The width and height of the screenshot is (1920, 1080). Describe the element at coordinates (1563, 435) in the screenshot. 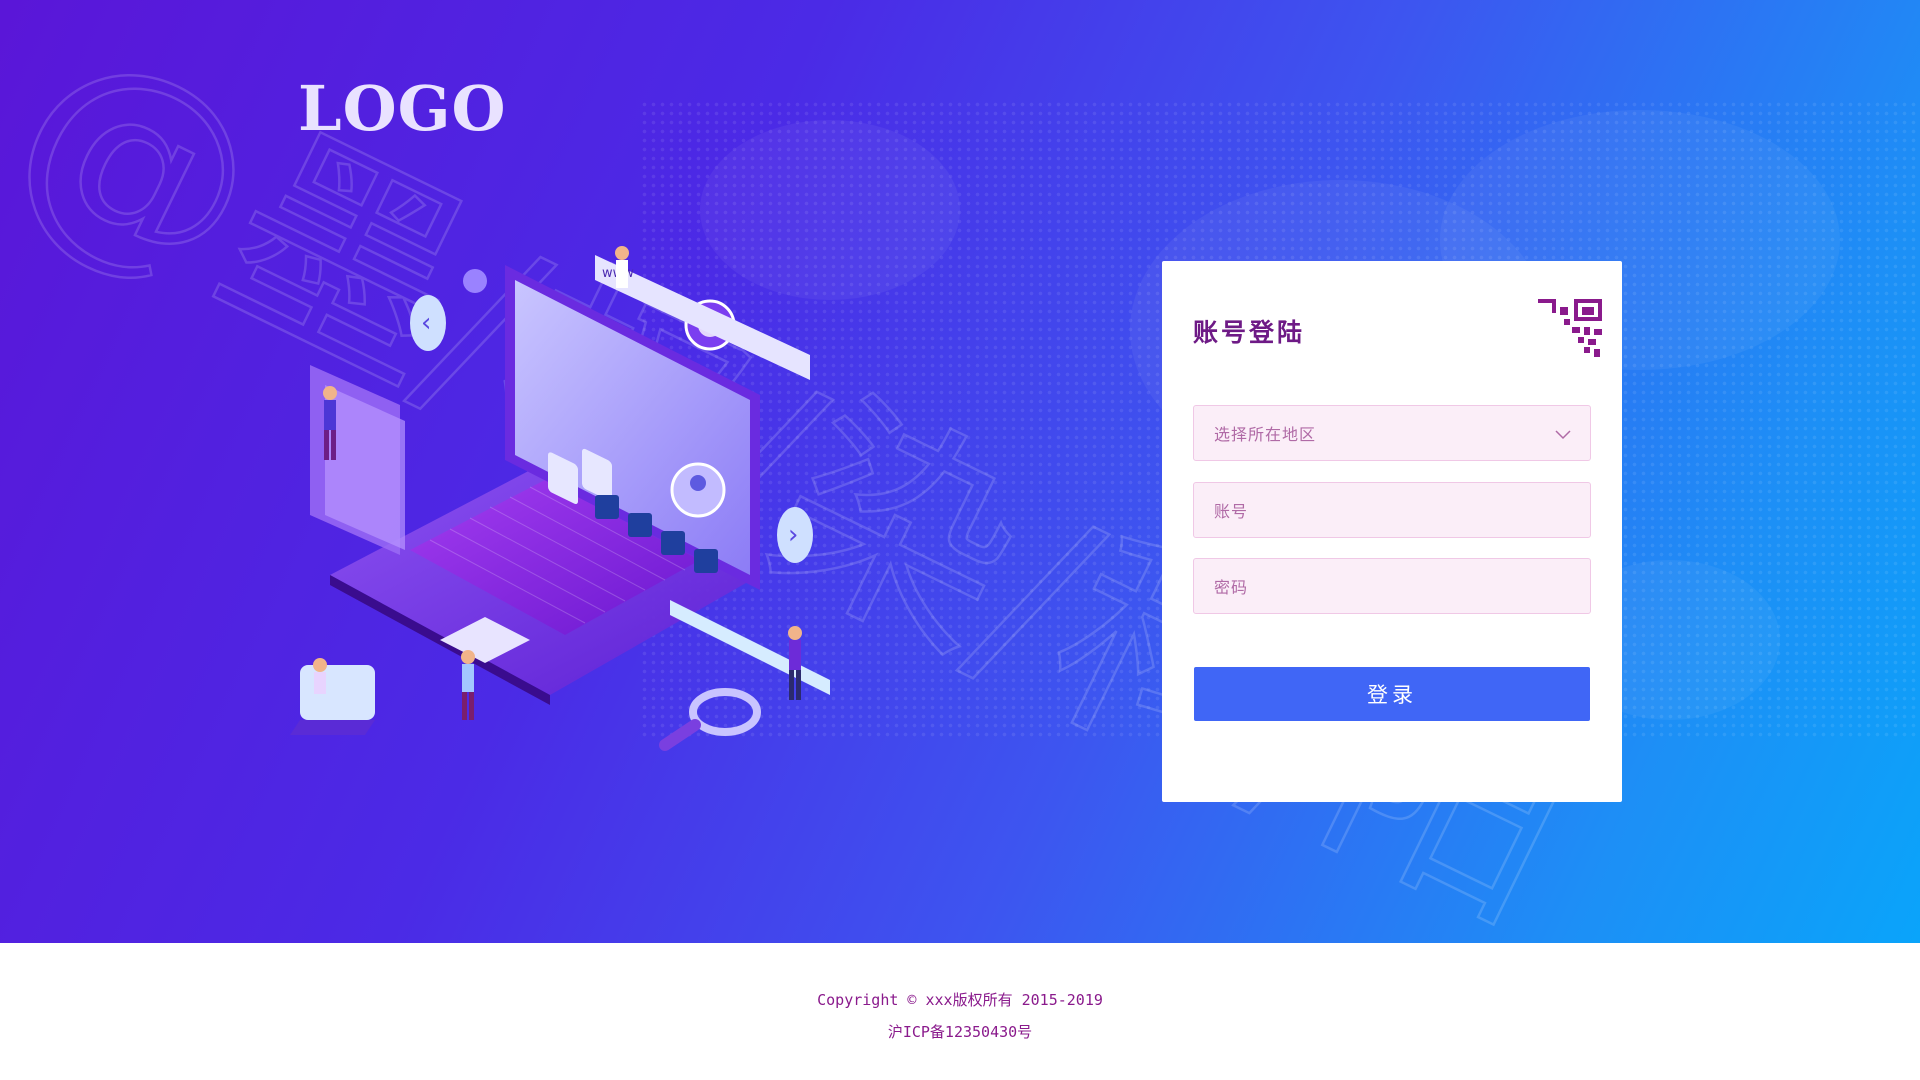

I see `chevron-down-icon` at that location.